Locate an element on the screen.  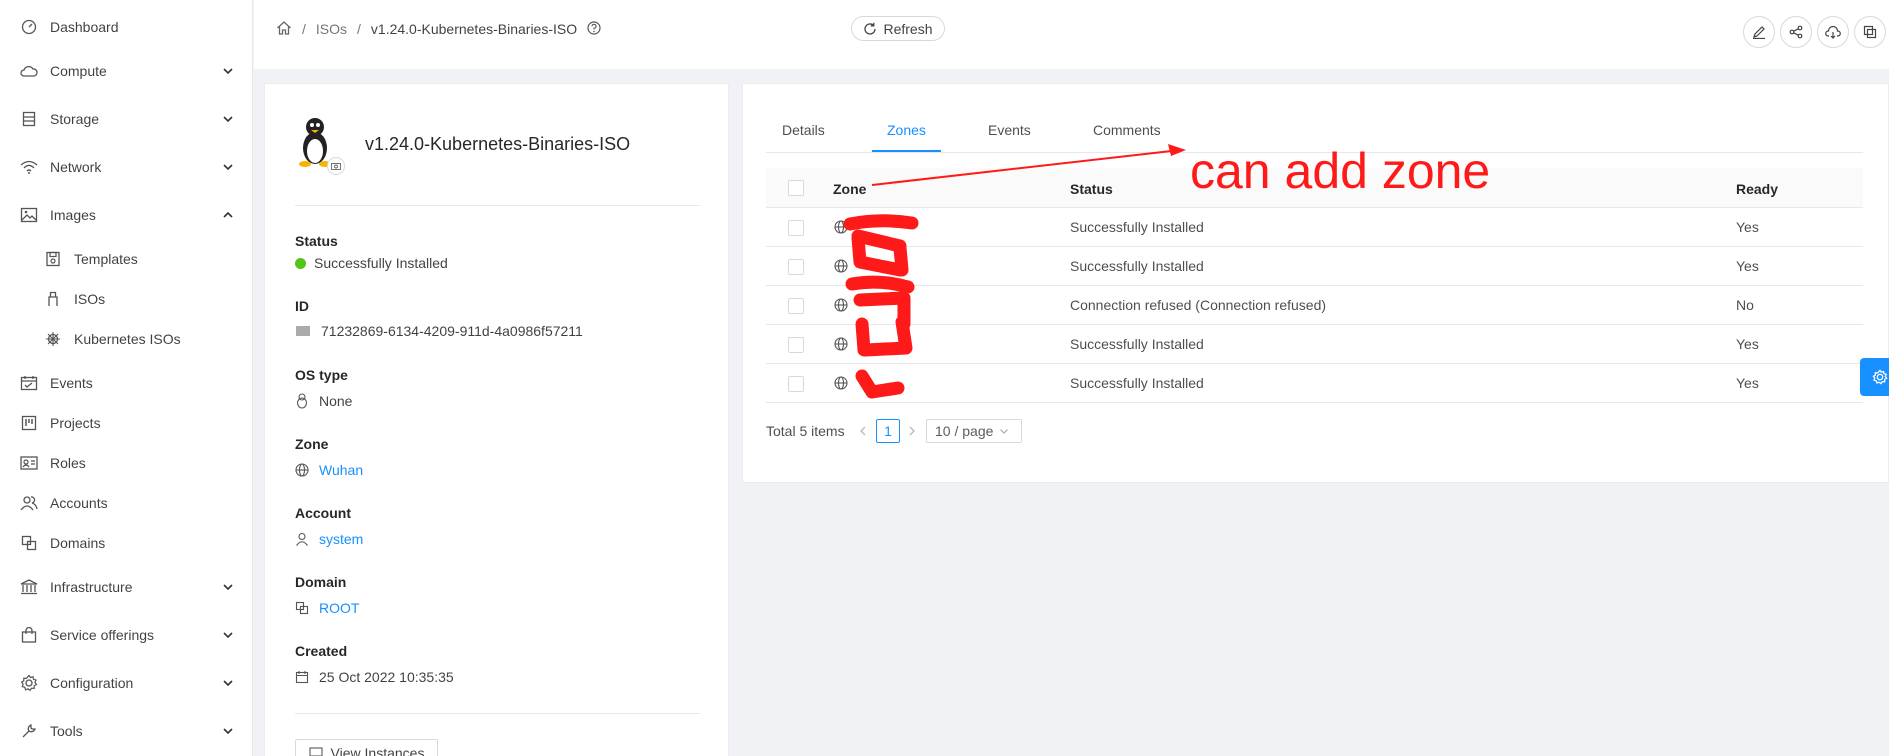
annotation-overlay: can add zone is located at coordinates (1166, 271).